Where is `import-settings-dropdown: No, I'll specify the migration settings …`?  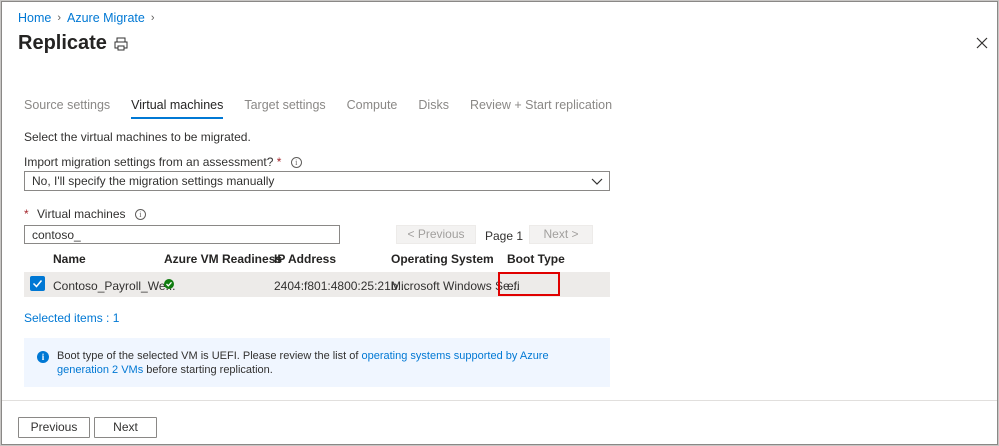
import-settings-dropdown: No, I'll specify the migration settings … is located at coordinates (317, 181).